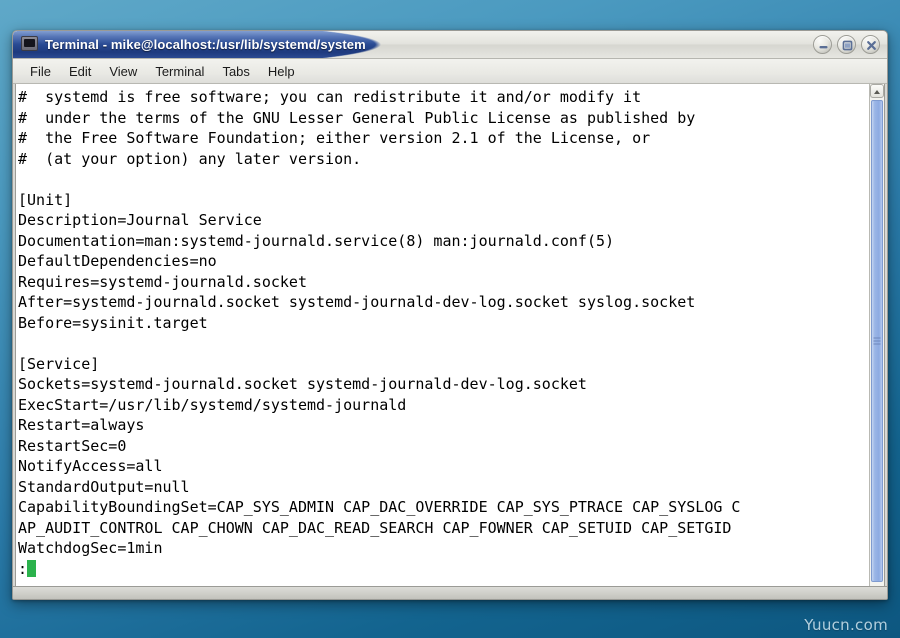 The height and width of the screenshot is (638, 900). I want to click on menu-bar: File Edit View Terminal Tabs Help, so click(450, 71).